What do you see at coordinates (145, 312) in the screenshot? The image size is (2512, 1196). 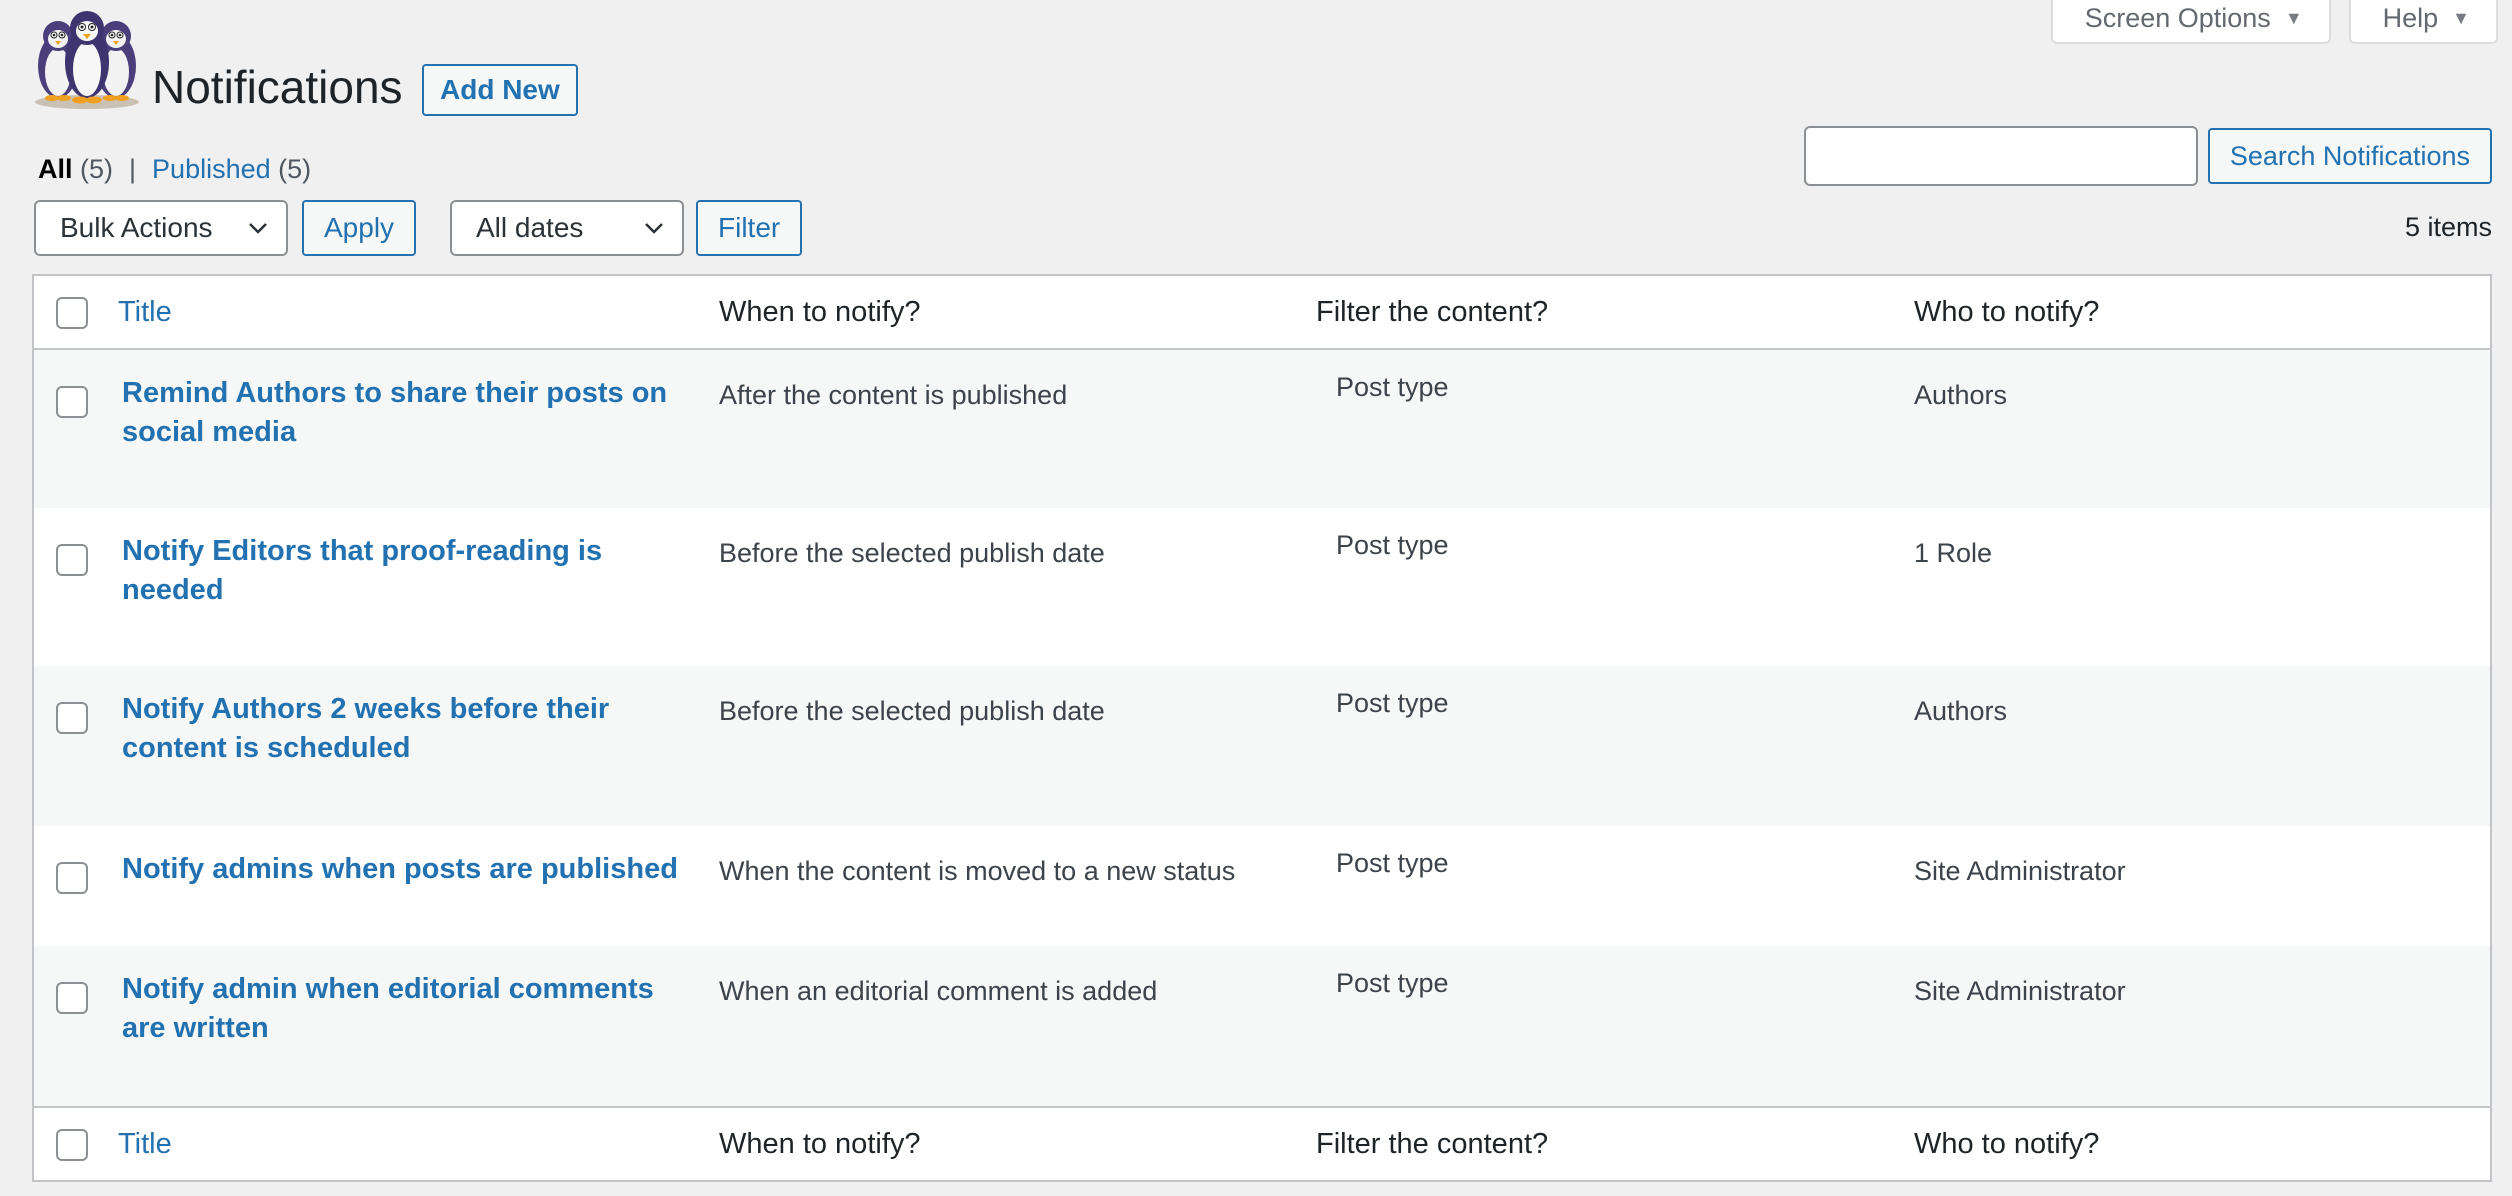 I see `column-title-sortable: Title` at bounding box center [145, 312].